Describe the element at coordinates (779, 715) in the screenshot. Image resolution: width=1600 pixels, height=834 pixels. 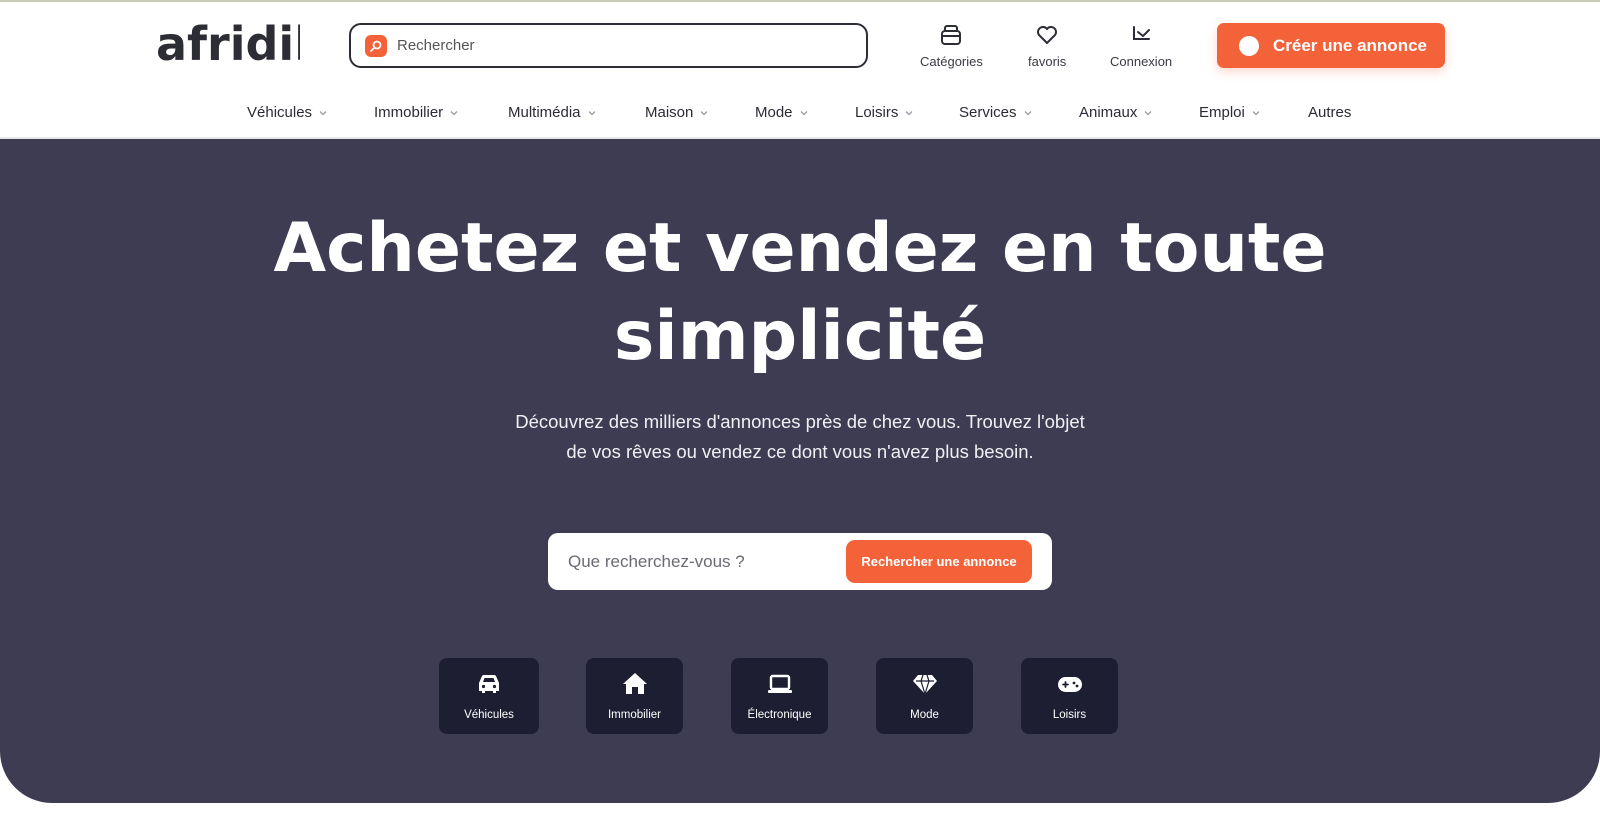
I see `category-tile-label: Électronique` at that location.